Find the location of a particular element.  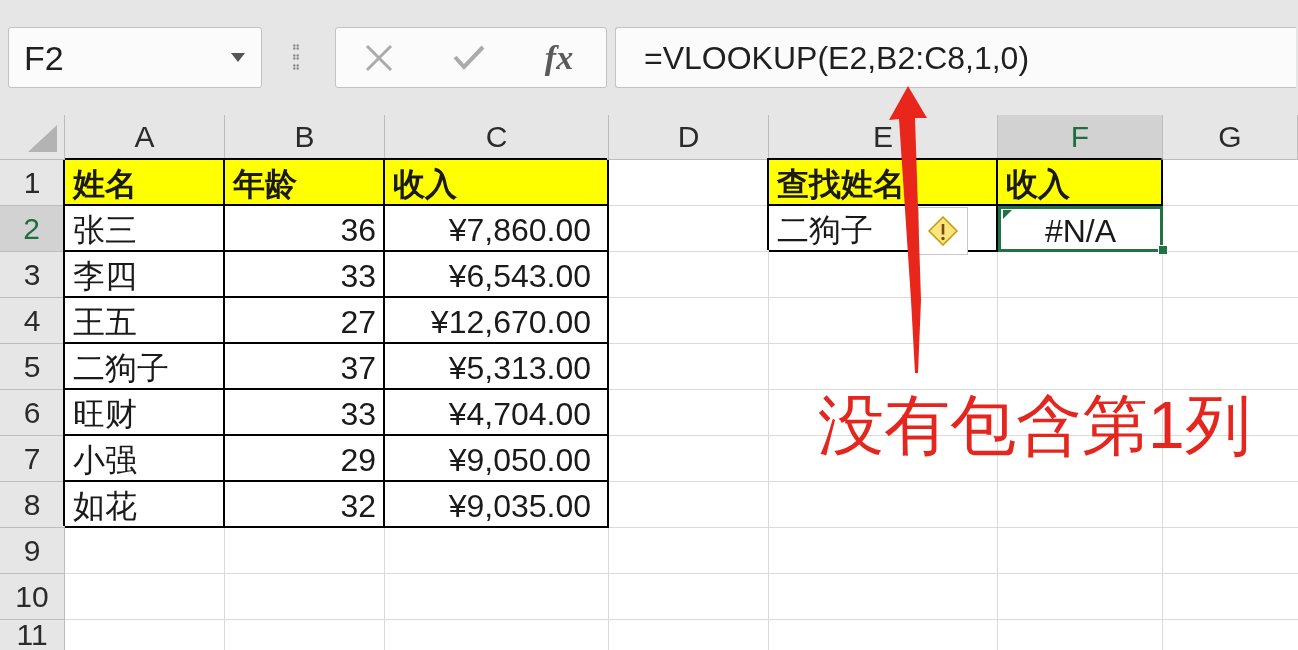

warning-icon is located at coordinates (943, 231).